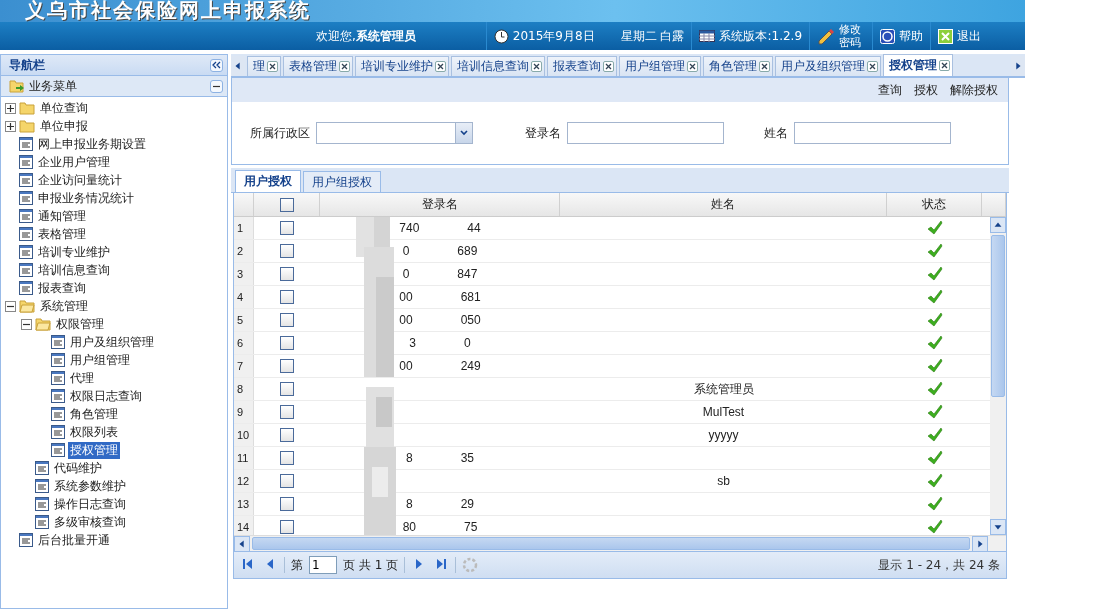  I want to click on tree-item: 企业访问量统计, so click(80, 180).